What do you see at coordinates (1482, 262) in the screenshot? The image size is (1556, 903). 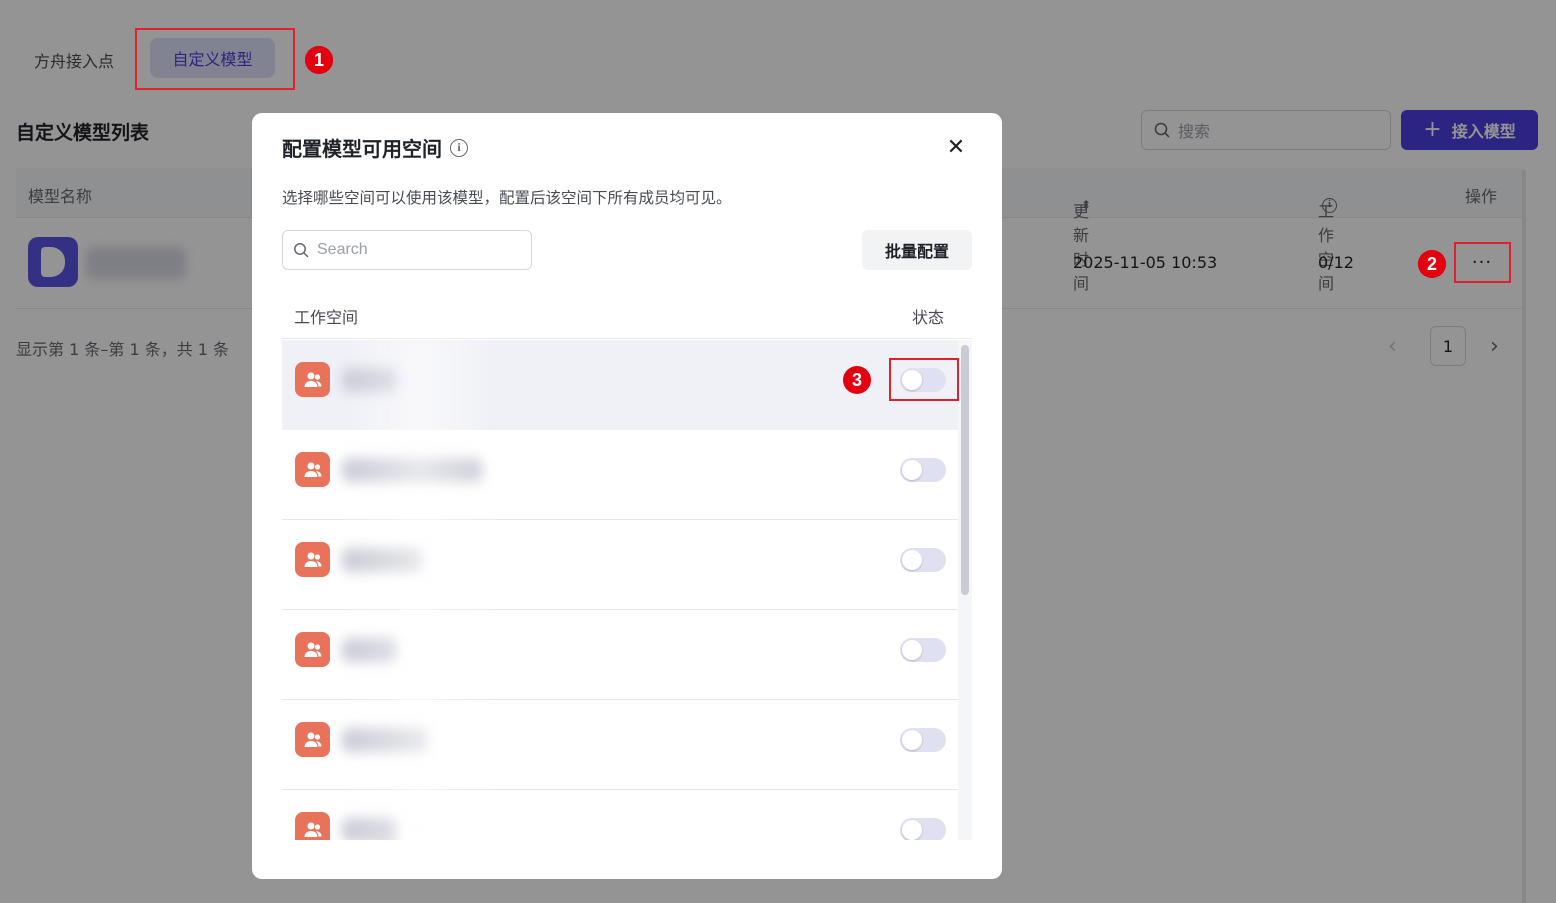 I see `callout-box-2-top` at bounding box center [1482, 262].